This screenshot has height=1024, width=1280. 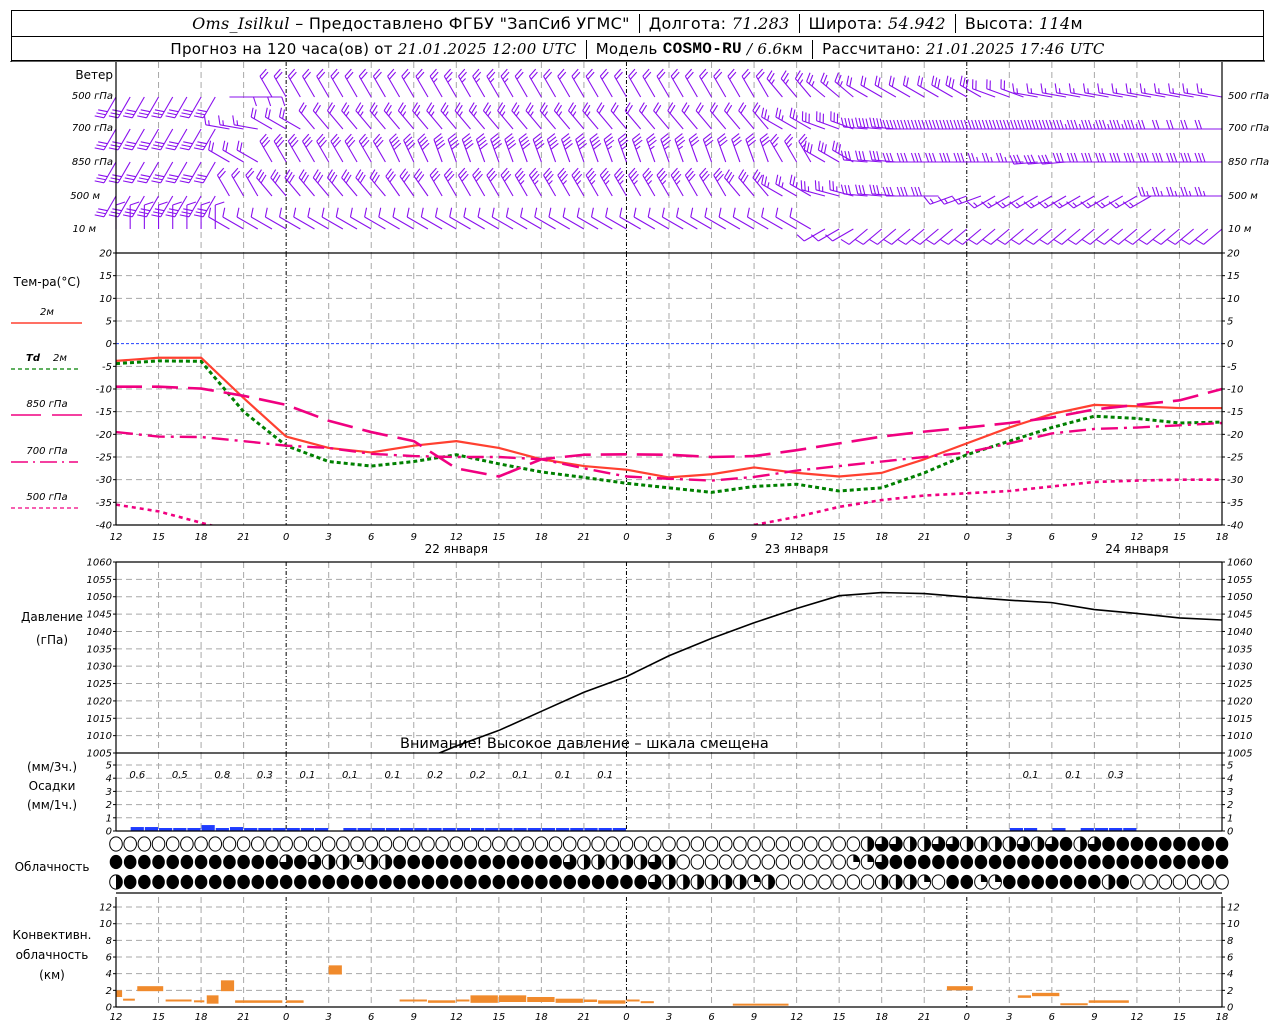 What do you see at coordinates (1230, 991) in the screenshot?
I see `convective-tick-label-right: 2` at bounding box center [1230, 991].